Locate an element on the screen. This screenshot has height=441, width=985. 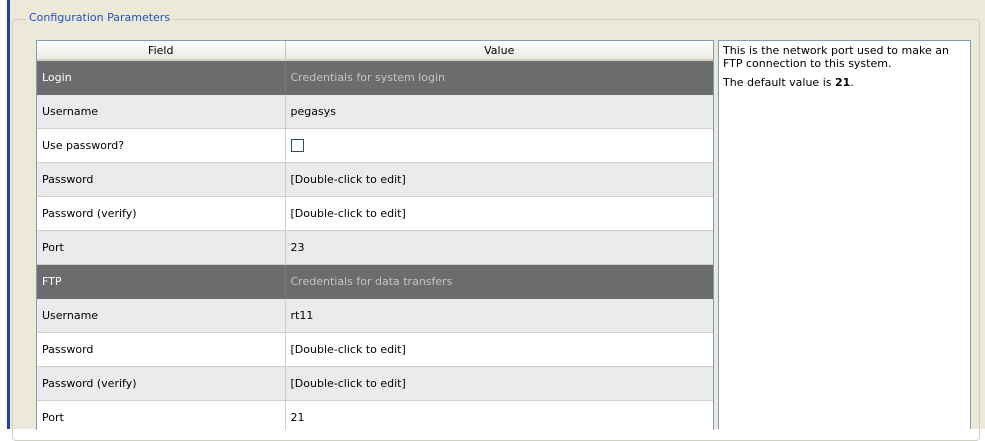
section-description: Credentials for data transfers is located at coordinates (499, 281).